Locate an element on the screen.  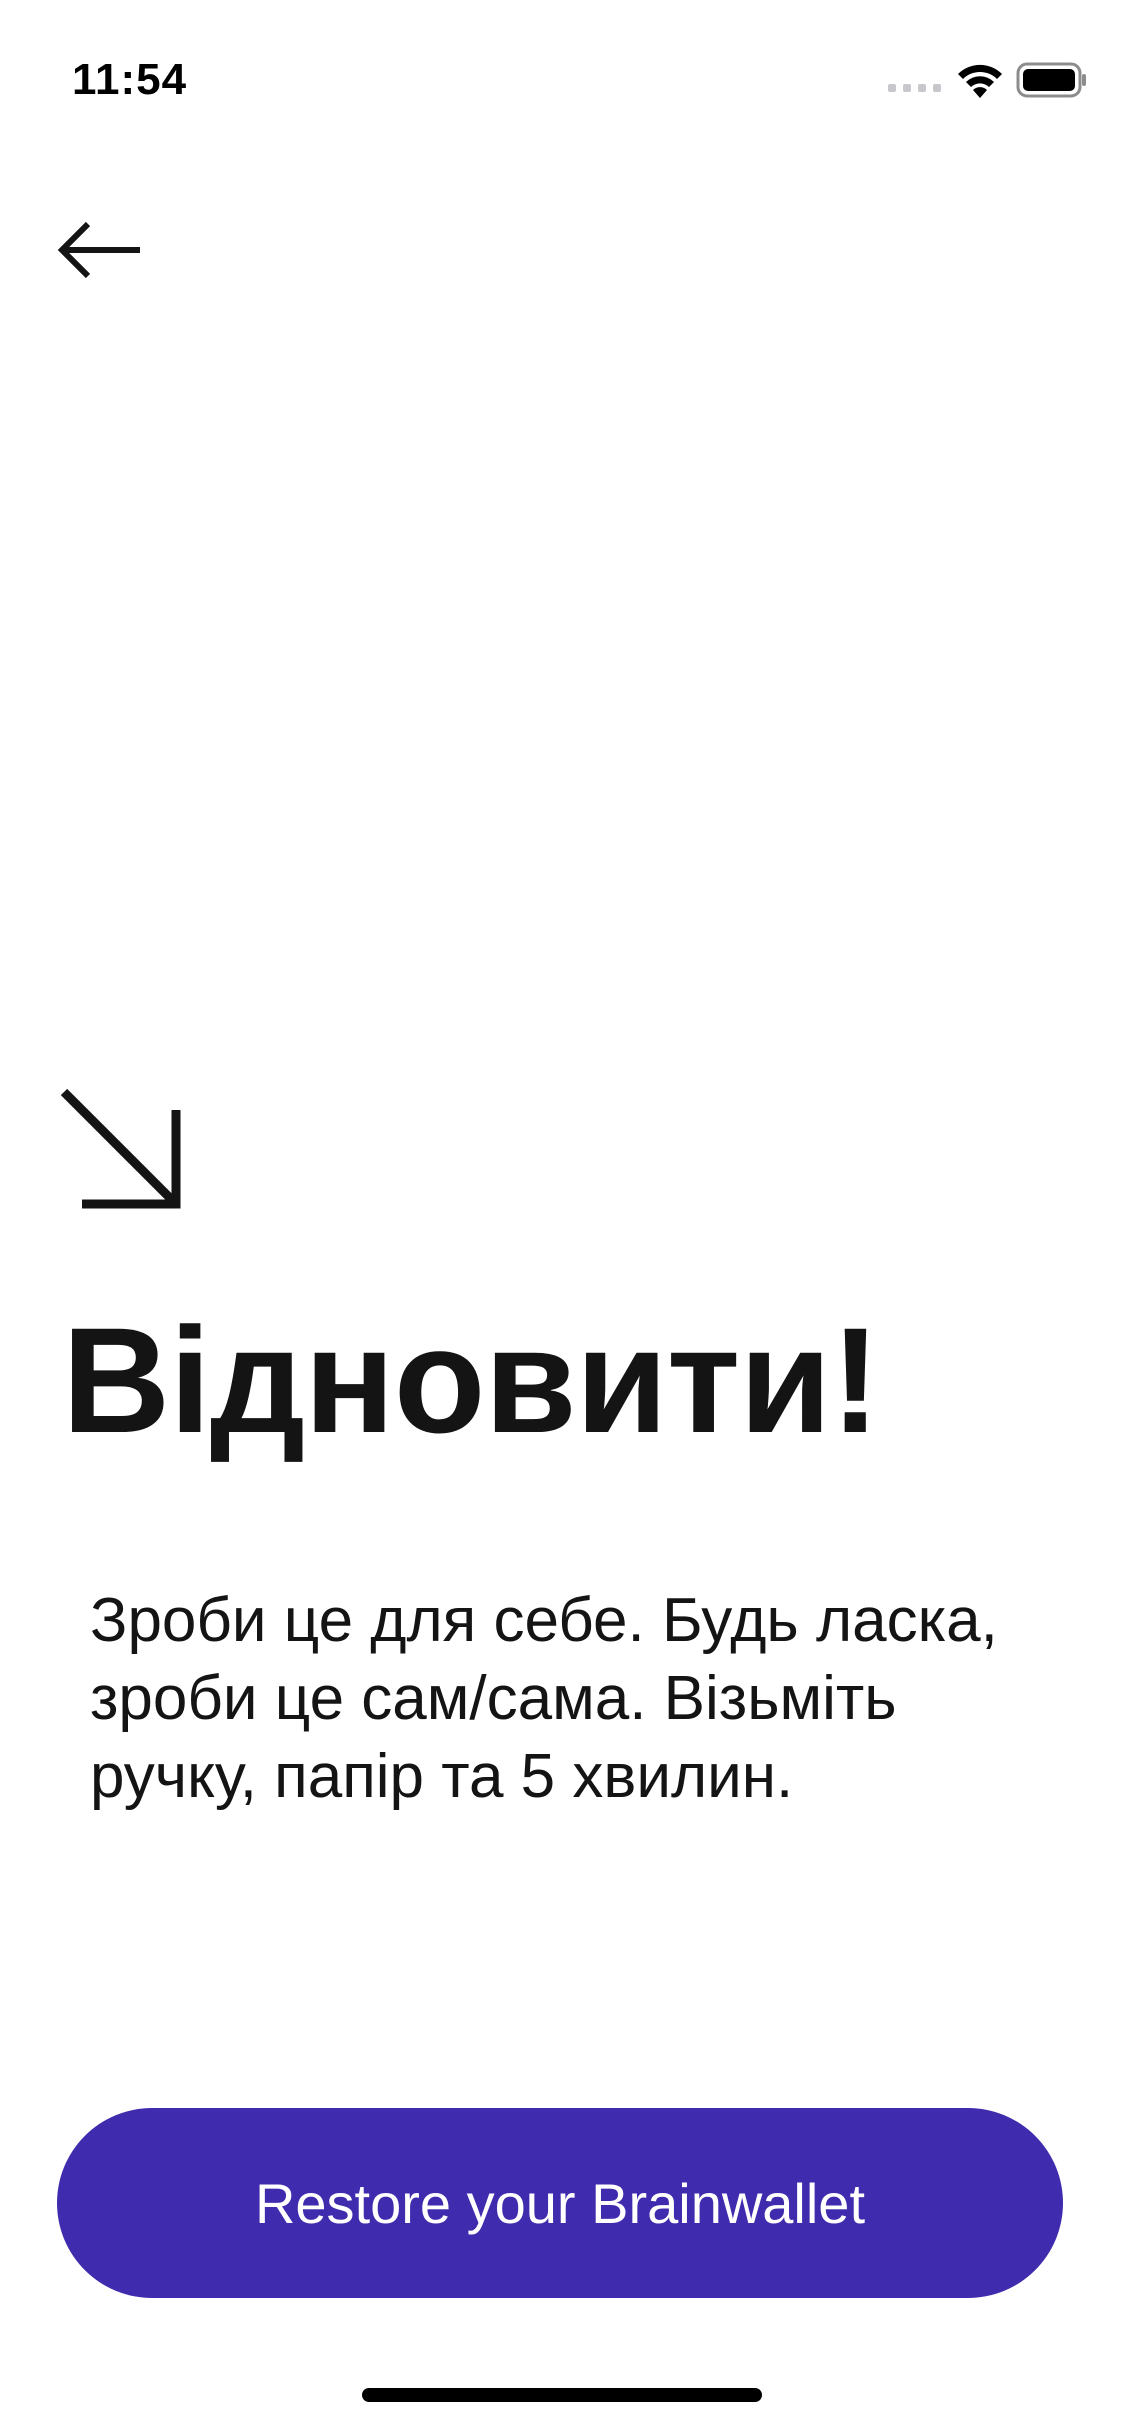
page-title: Відновити! is located at coordinates (471, 1380).